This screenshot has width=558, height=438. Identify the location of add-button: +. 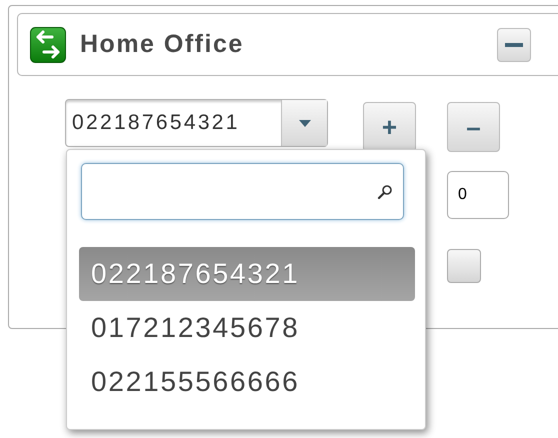
(389, 127).